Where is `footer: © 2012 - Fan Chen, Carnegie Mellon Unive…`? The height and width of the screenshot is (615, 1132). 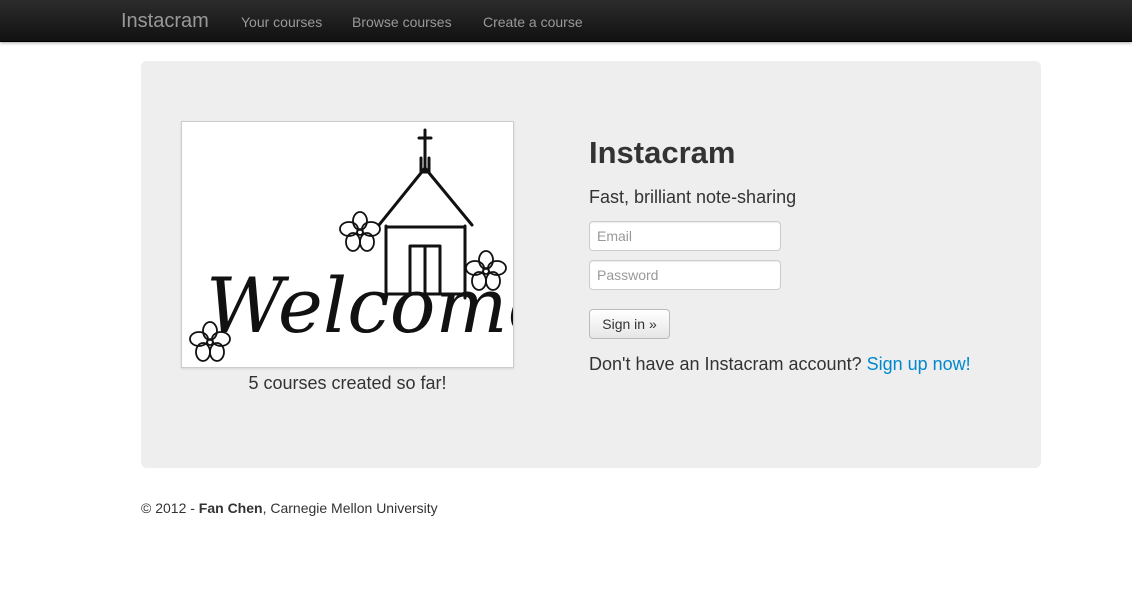
footer: © 2012 - Fan Chen, Carnegie Mellon Unive… is located at coordinates (289, 508).